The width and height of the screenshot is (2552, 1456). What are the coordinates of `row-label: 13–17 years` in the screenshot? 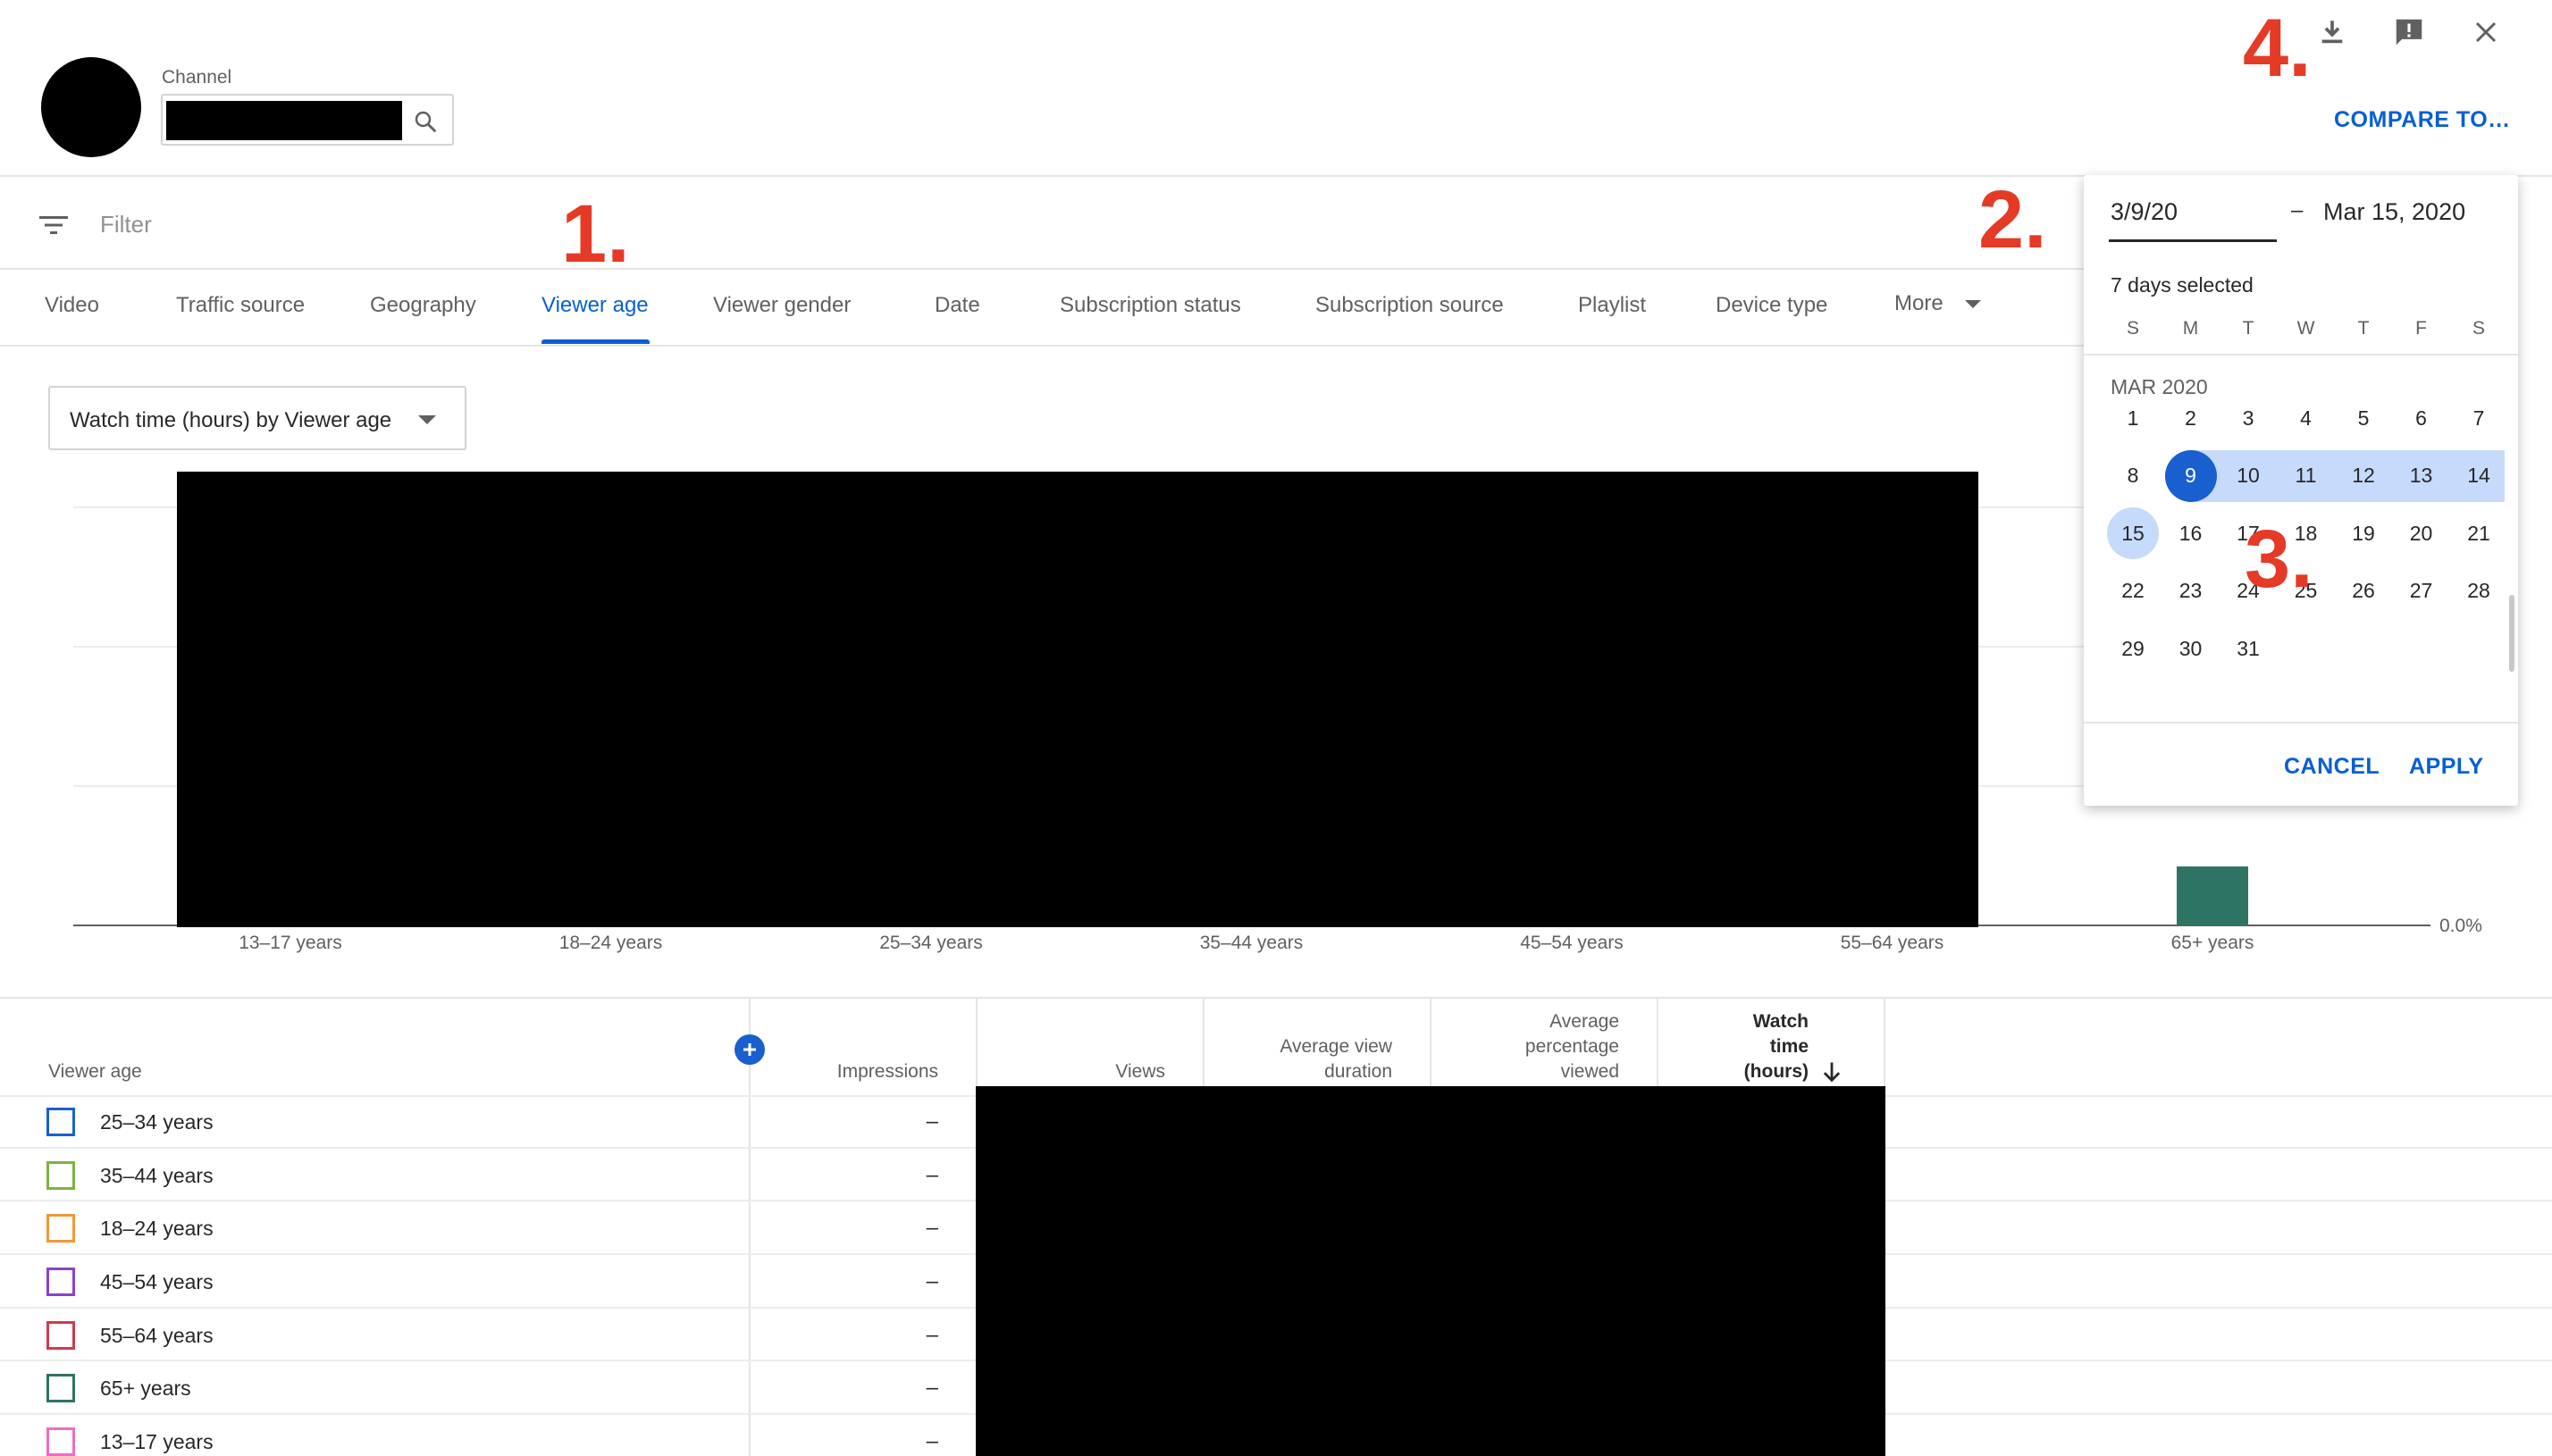 It's located at (157, 1442).